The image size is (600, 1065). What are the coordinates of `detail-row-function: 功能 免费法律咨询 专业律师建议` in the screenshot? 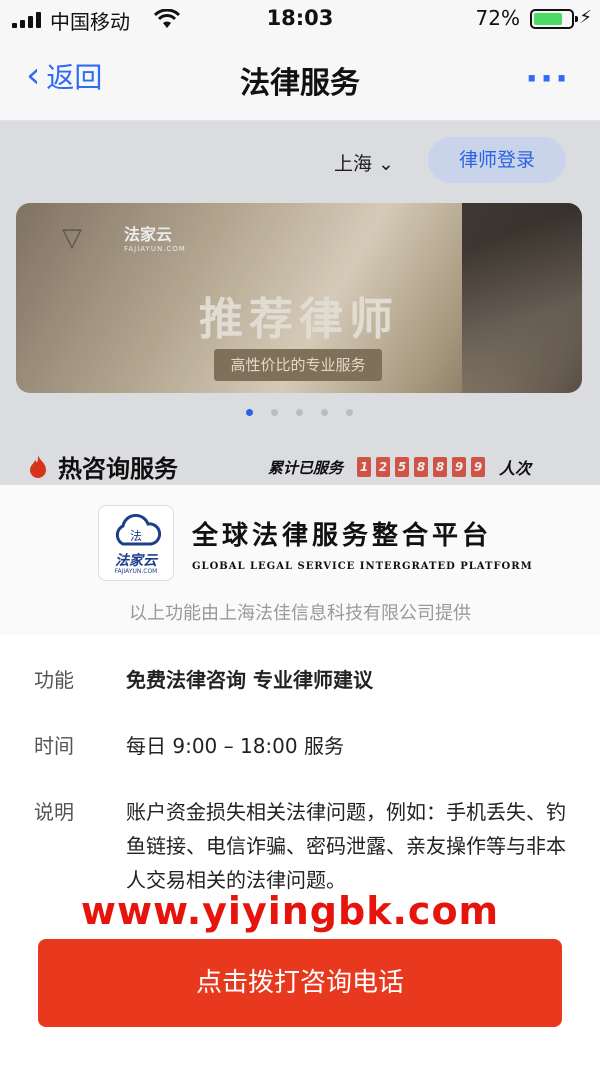 It's located at (304, 680).